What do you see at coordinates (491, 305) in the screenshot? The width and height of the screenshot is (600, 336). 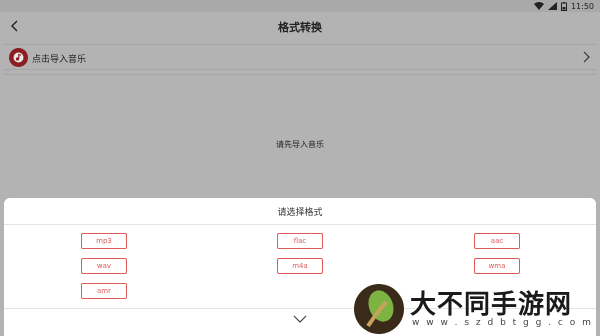 I see `watermark-text: 大不同手游网` at bounding box center [491, 305].